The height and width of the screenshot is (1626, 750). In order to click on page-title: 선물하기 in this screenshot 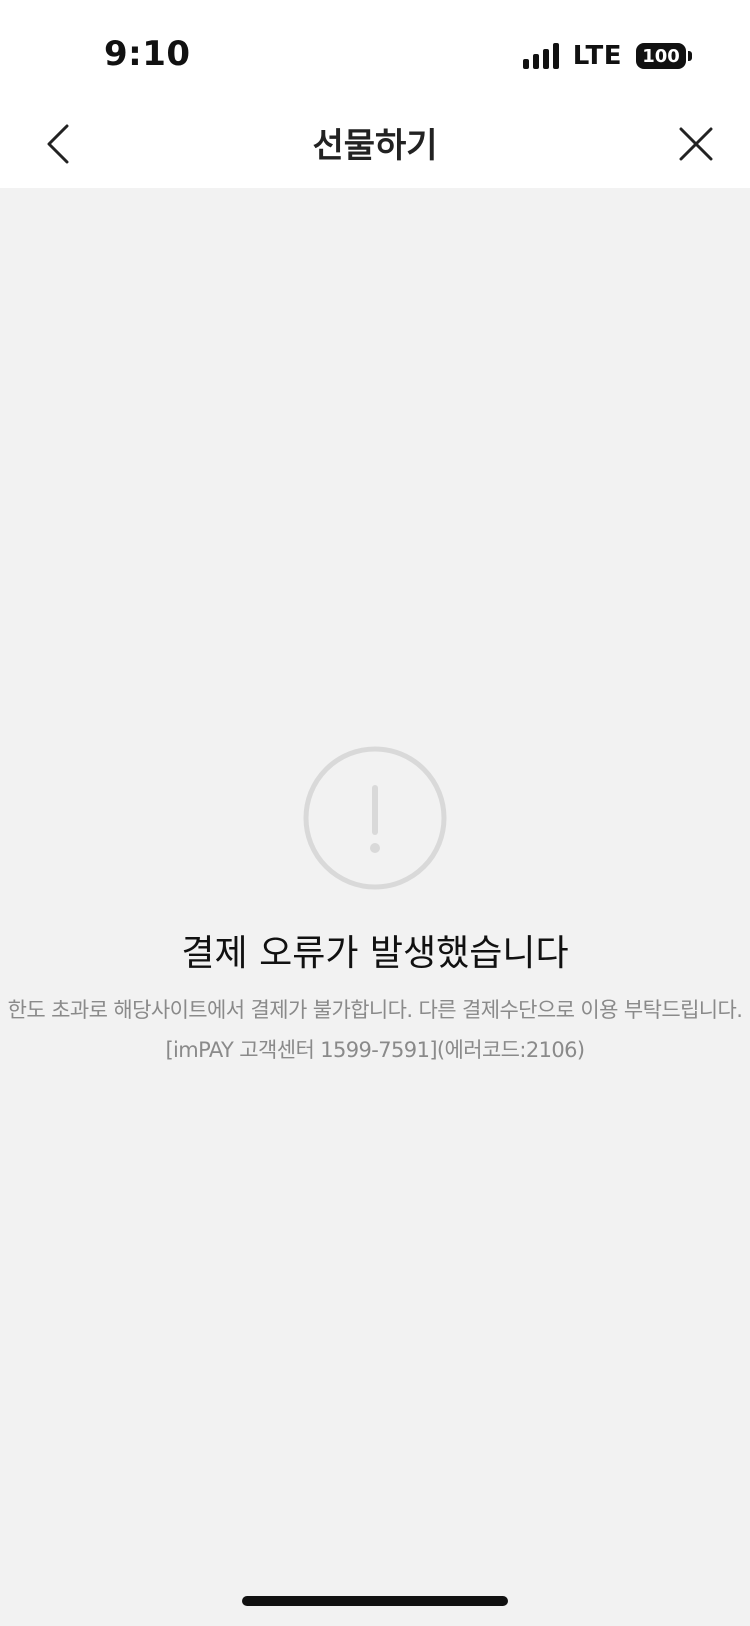, I will do `click(375, 146)`.